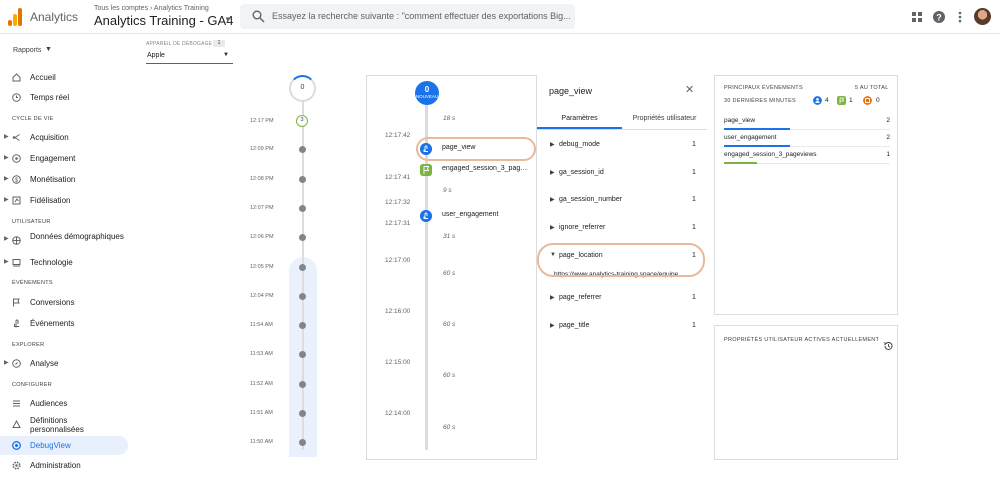 This screenshot has height=478, width=1000. Describe the element at coordinates (664, 122) in the screenshot. I see `tab-user-properties: Propriétés utilisateur` at that location.